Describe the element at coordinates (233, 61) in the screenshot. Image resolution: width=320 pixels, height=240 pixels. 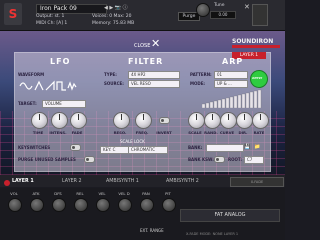
I see `arp-title: ARP` at that location.